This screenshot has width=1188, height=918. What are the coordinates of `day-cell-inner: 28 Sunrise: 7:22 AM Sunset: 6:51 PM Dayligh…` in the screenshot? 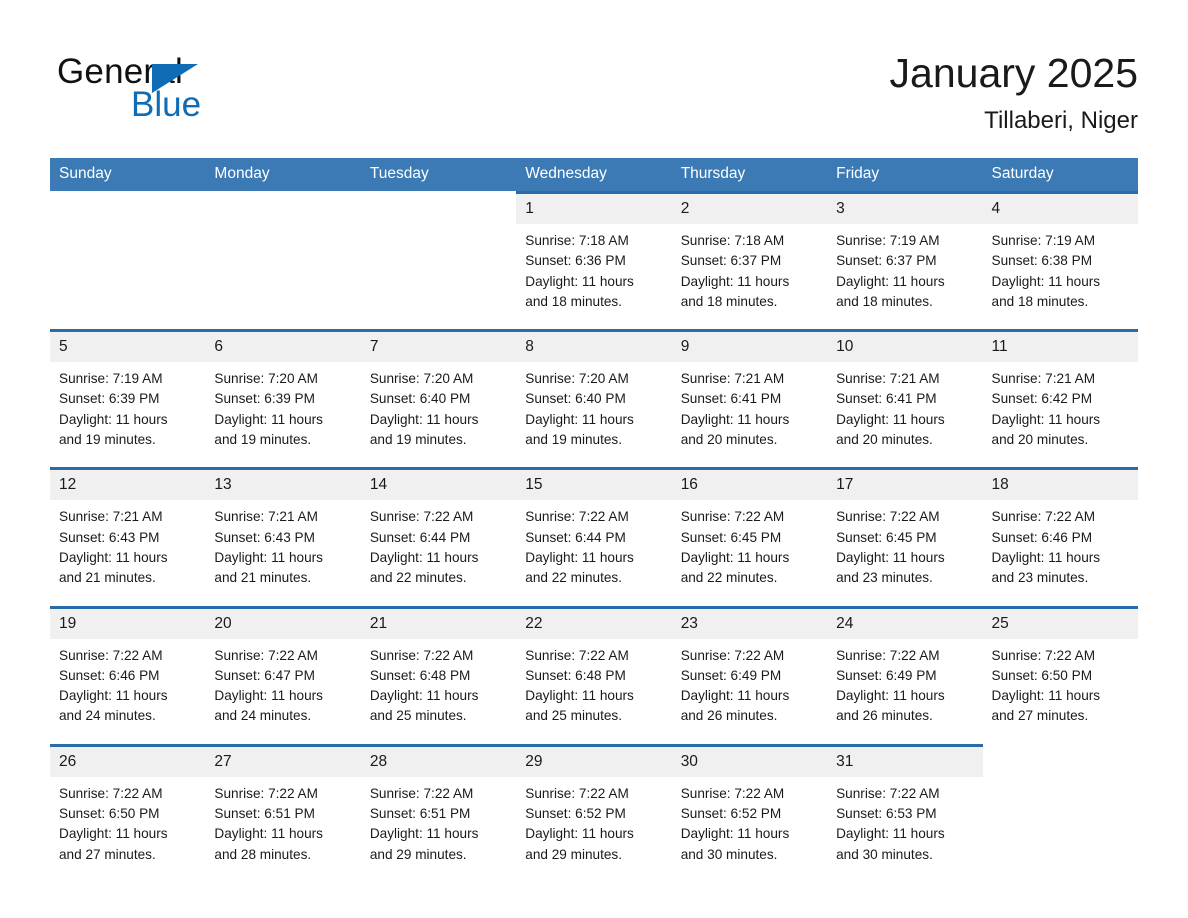 It's located at (438, 804).